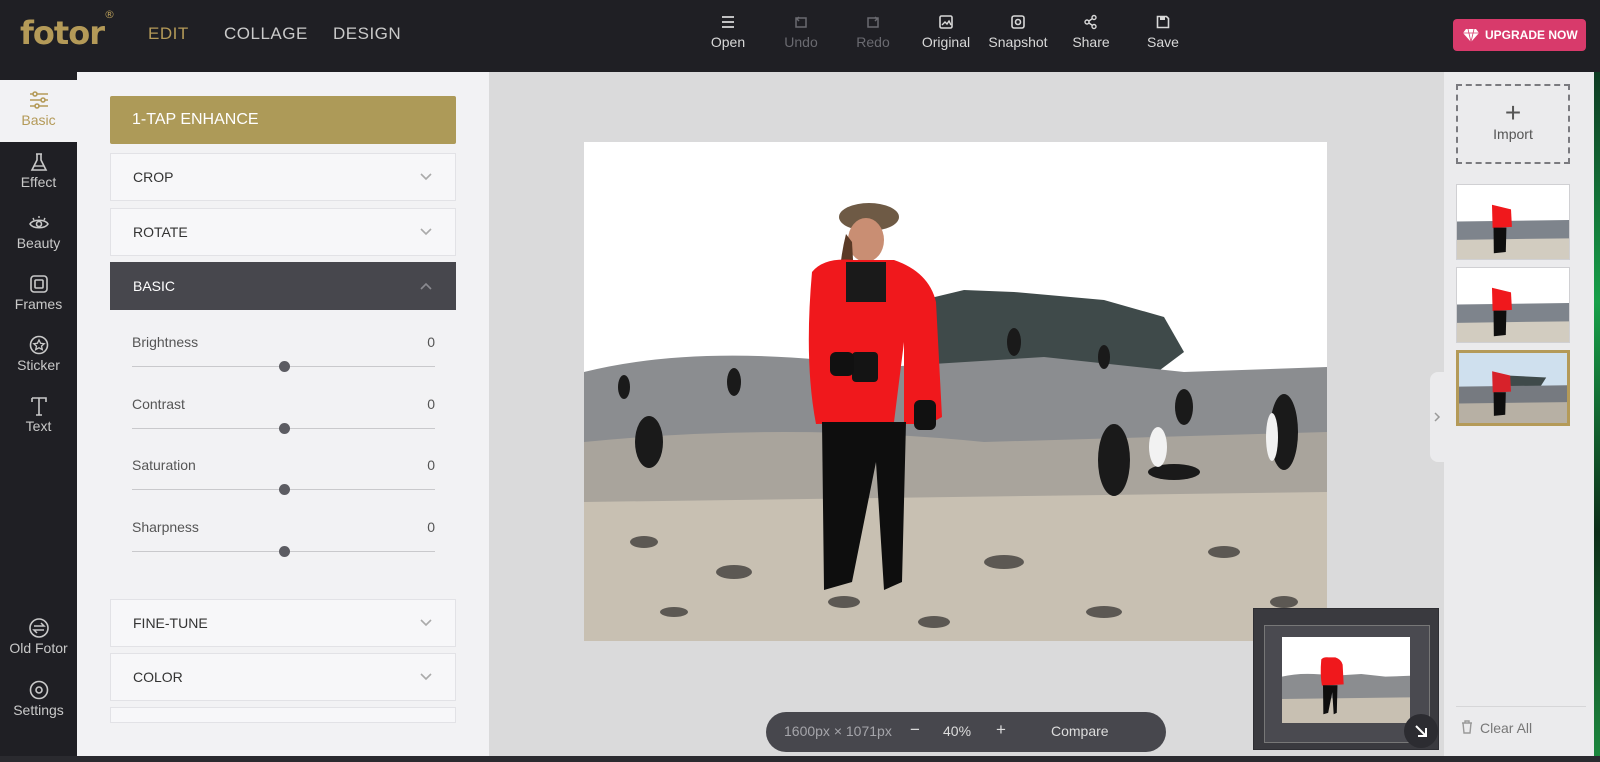  I want to click on compare-button: Compare, so click(1080, 731).